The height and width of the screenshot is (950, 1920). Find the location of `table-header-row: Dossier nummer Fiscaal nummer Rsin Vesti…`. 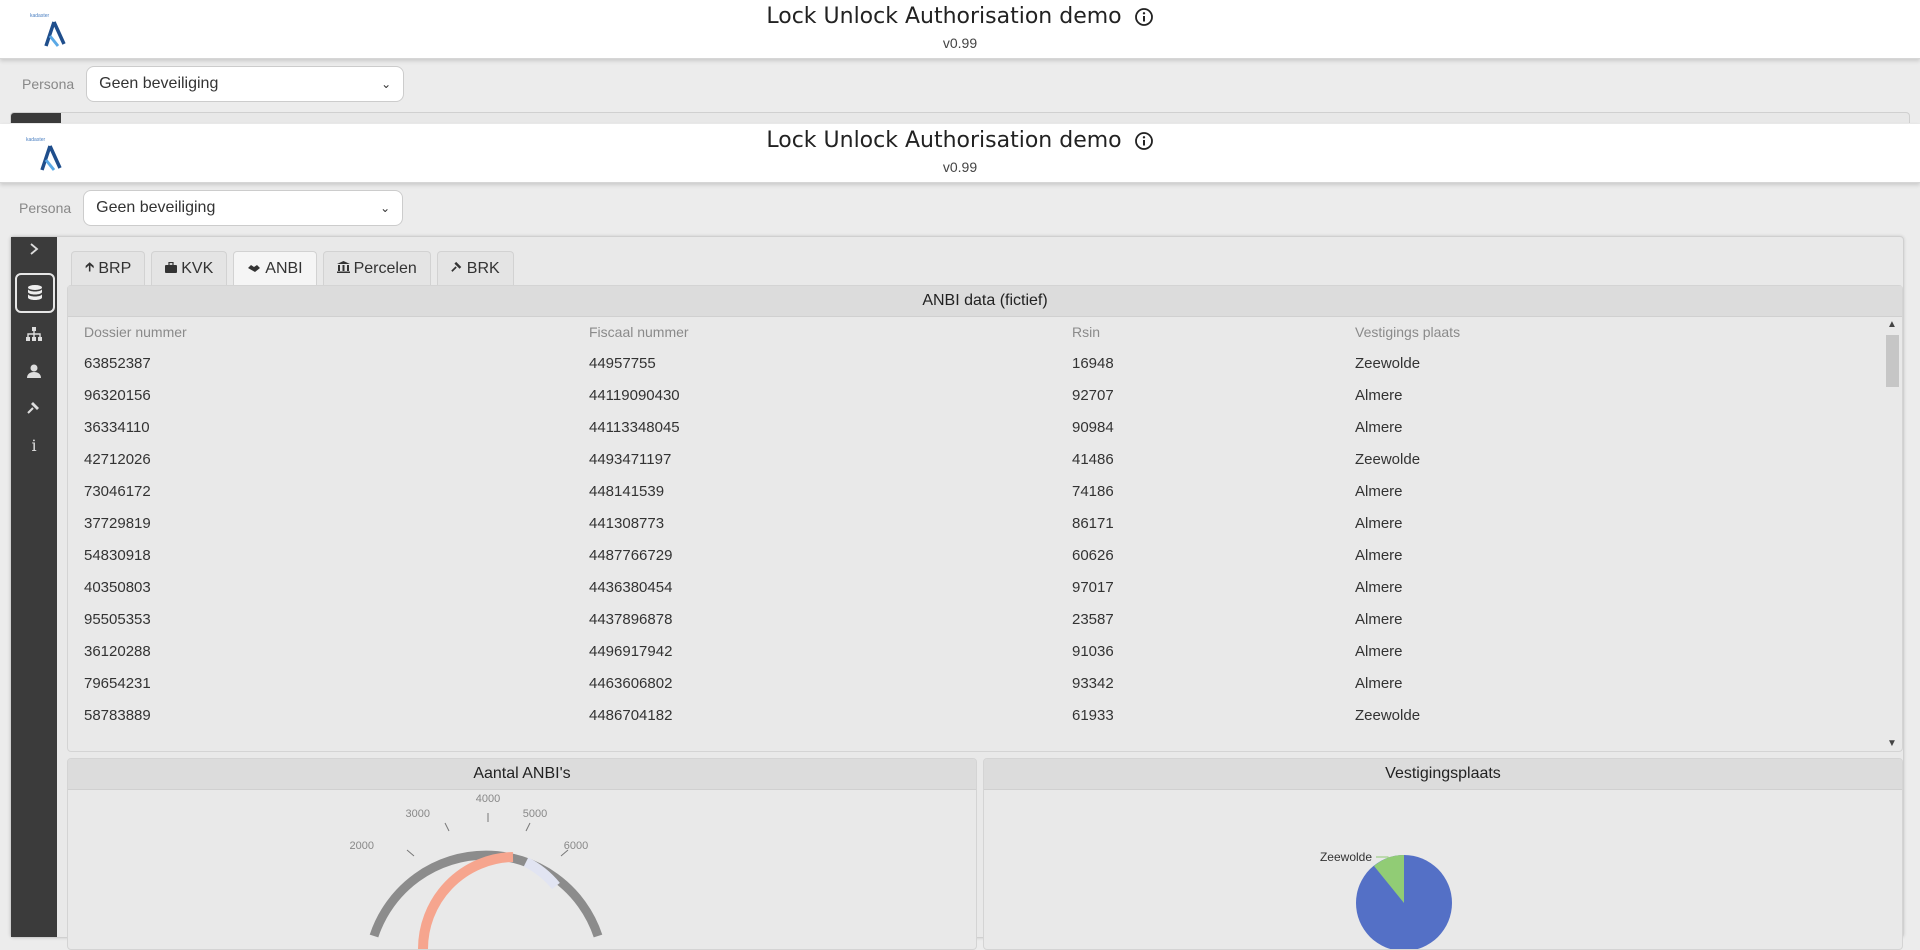

table-header-row: Dossier nummer Fiscaal nummer Rsin Vesti… is located at coordinates (976, 332).